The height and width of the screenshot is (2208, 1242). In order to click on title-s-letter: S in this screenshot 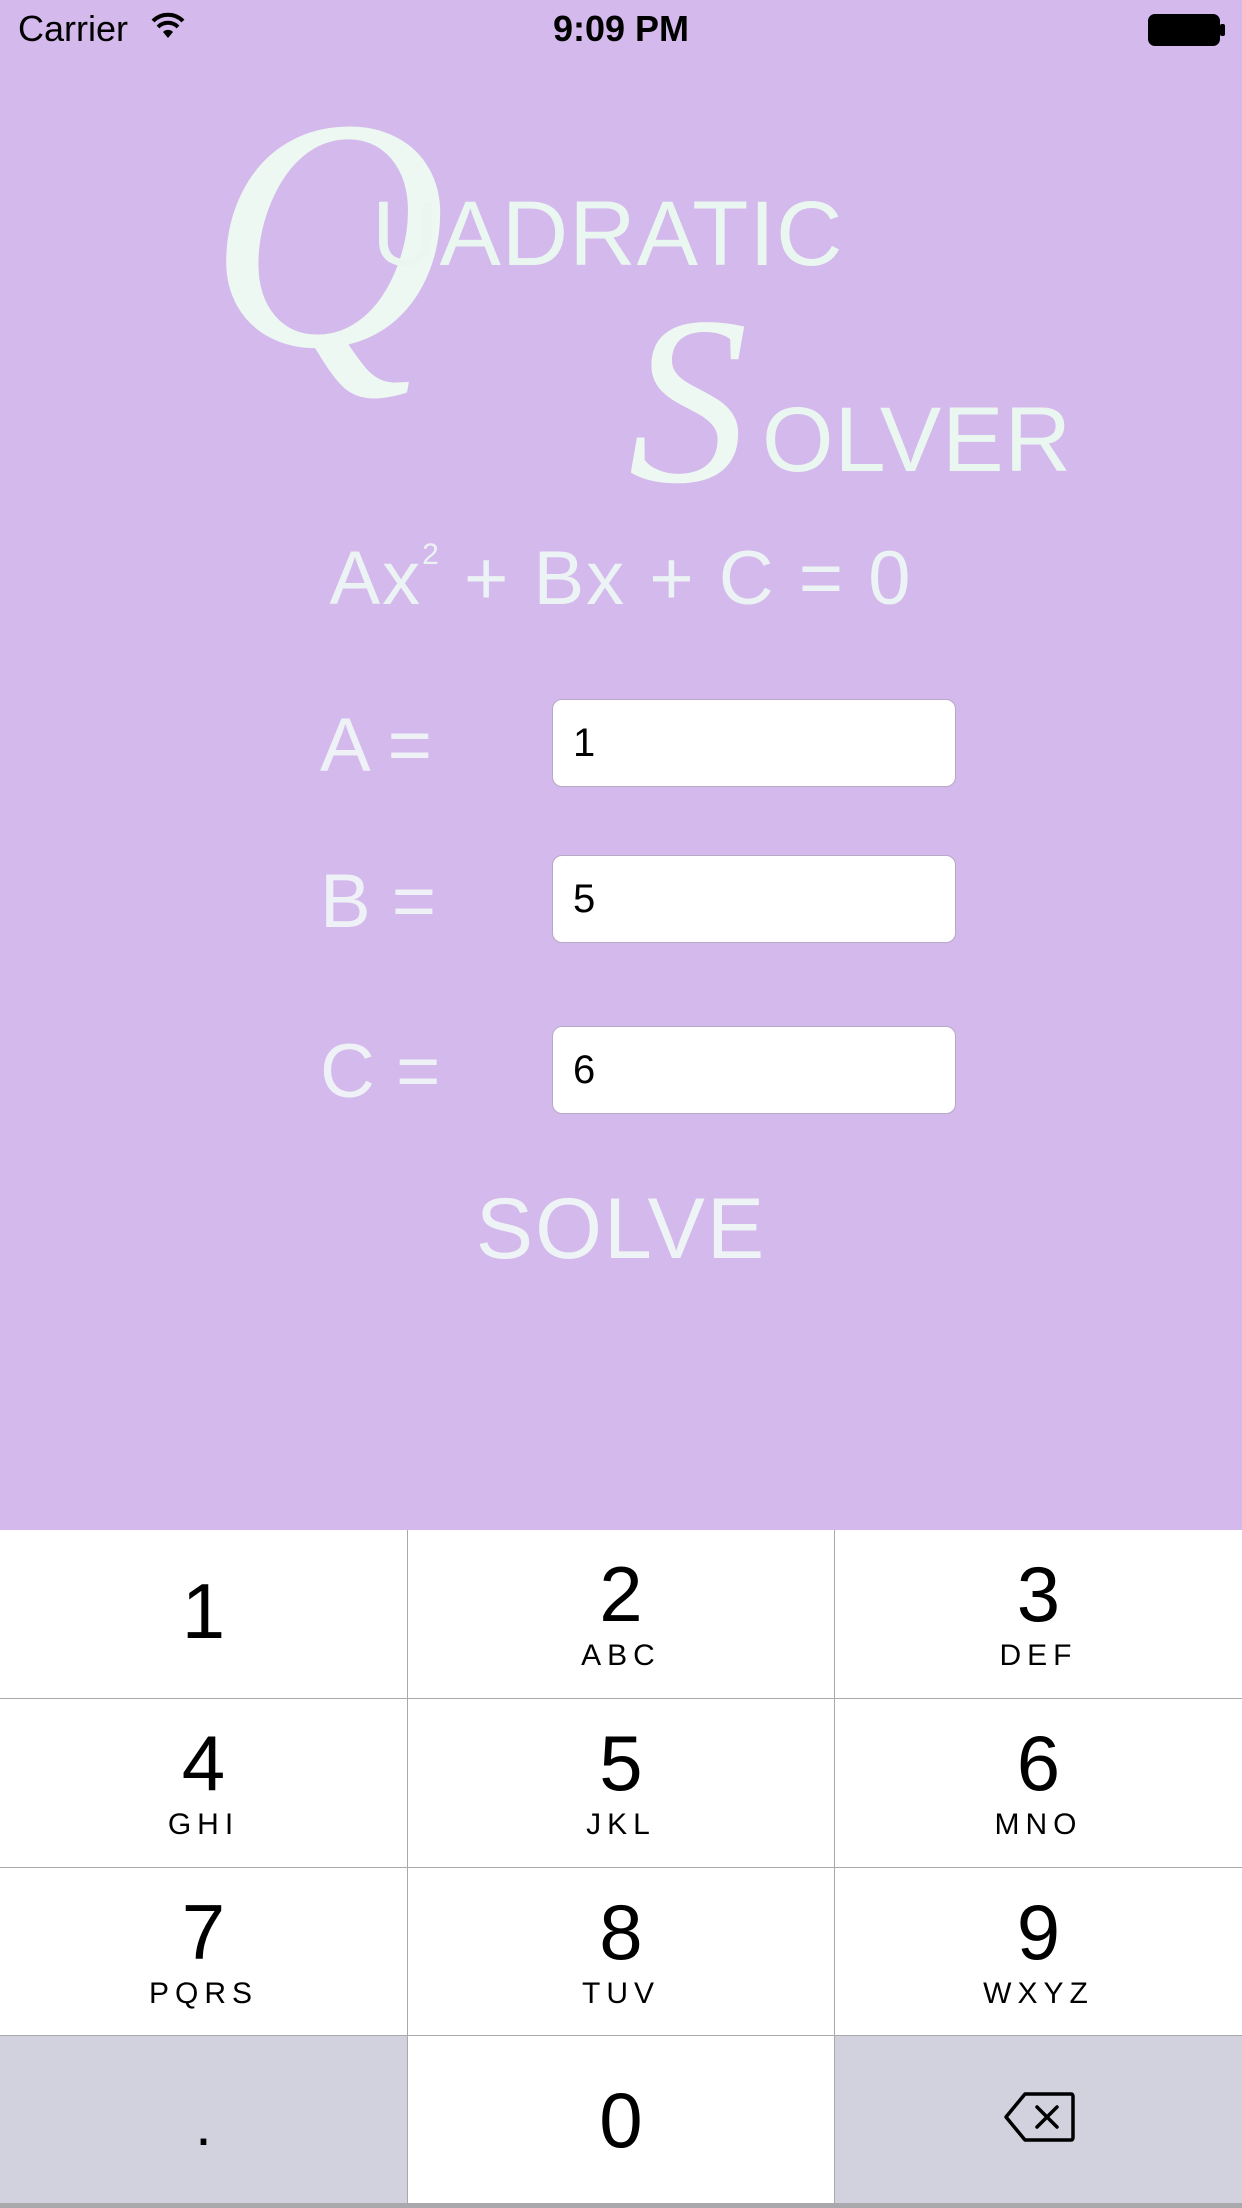, I will do `click(688, 400)`.